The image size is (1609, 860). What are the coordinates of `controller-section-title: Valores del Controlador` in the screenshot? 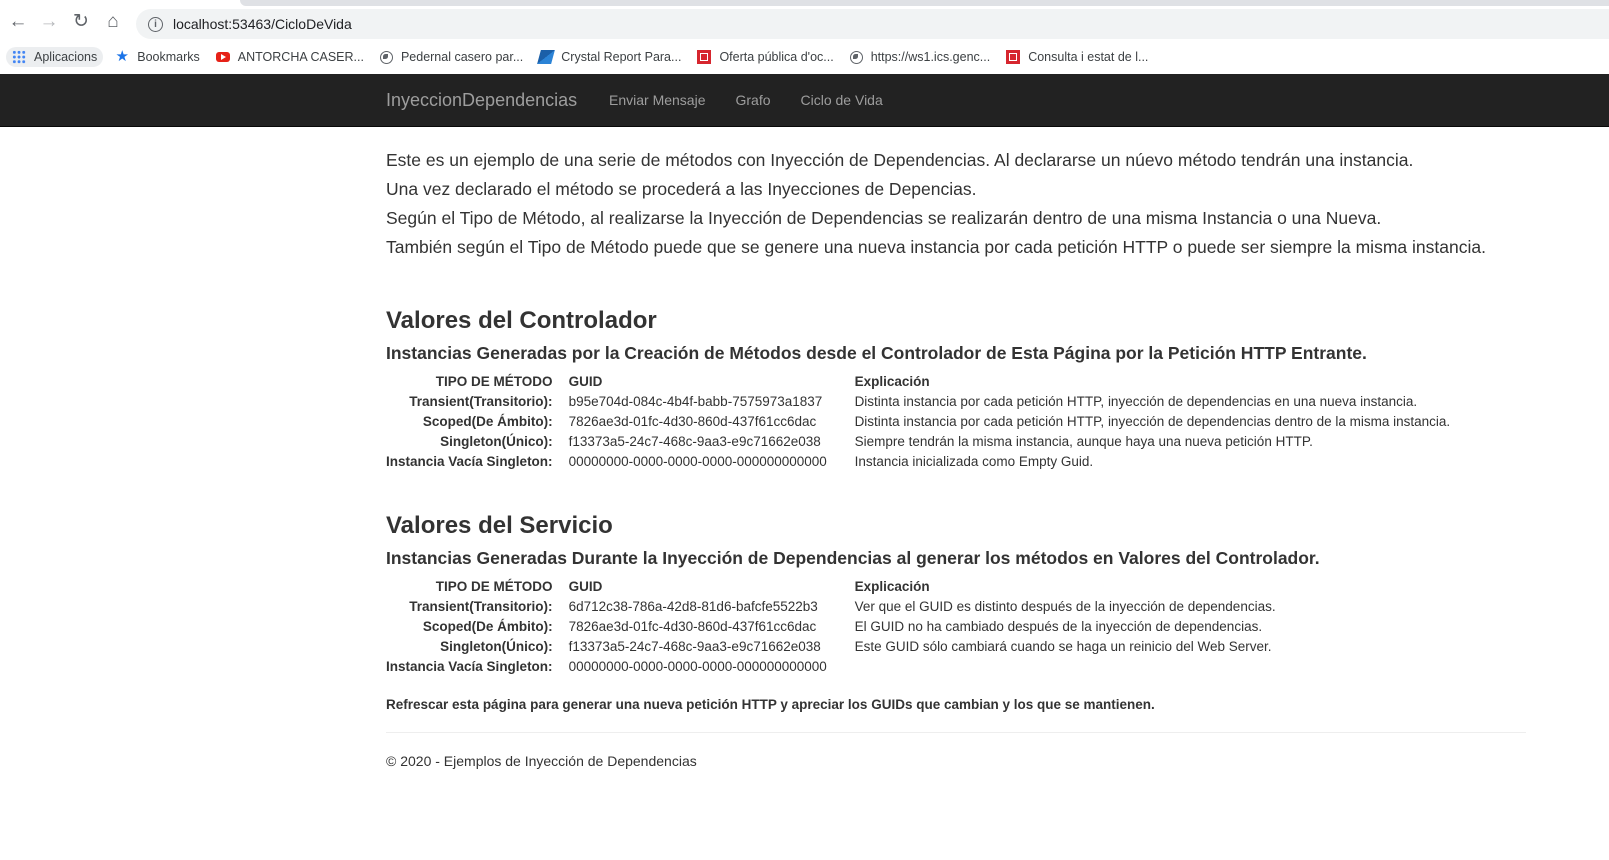 It's located at (521, 320).